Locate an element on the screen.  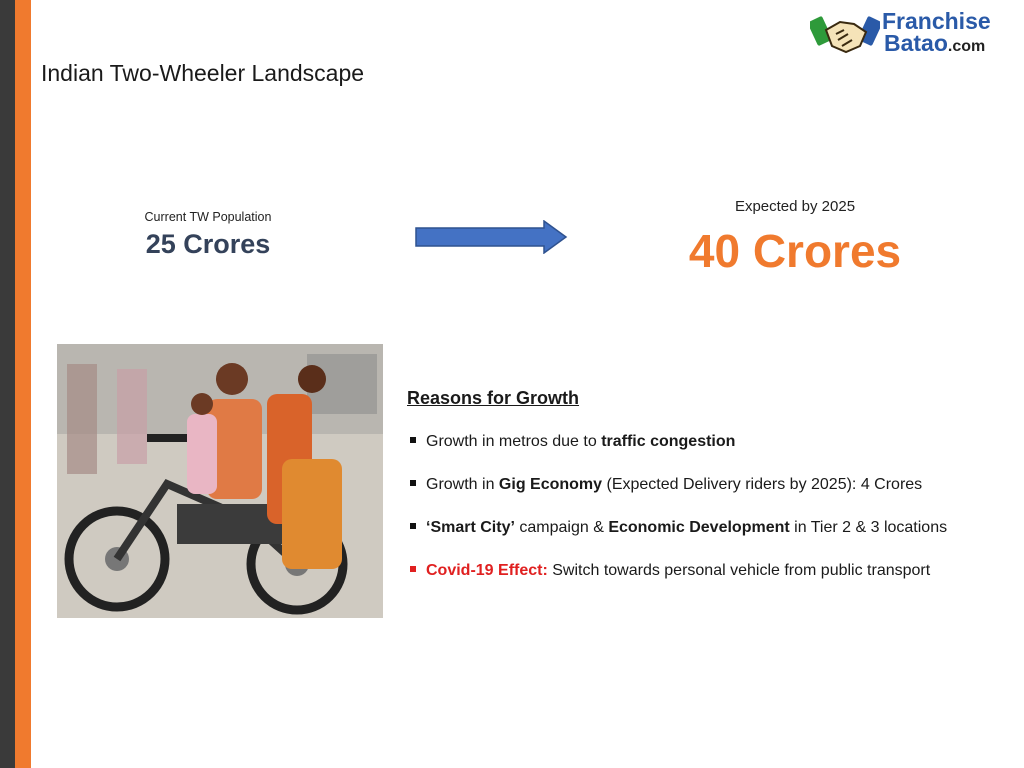
left-orange-bar is located at coordinates (23, 384).